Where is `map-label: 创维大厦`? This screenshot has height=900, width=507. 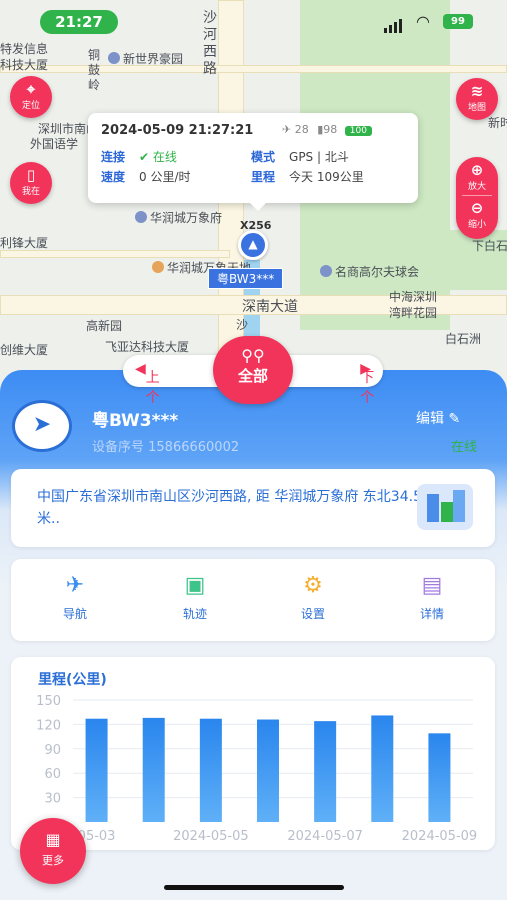 map-label: 创维大厦 is located at coordinates (24, 350).